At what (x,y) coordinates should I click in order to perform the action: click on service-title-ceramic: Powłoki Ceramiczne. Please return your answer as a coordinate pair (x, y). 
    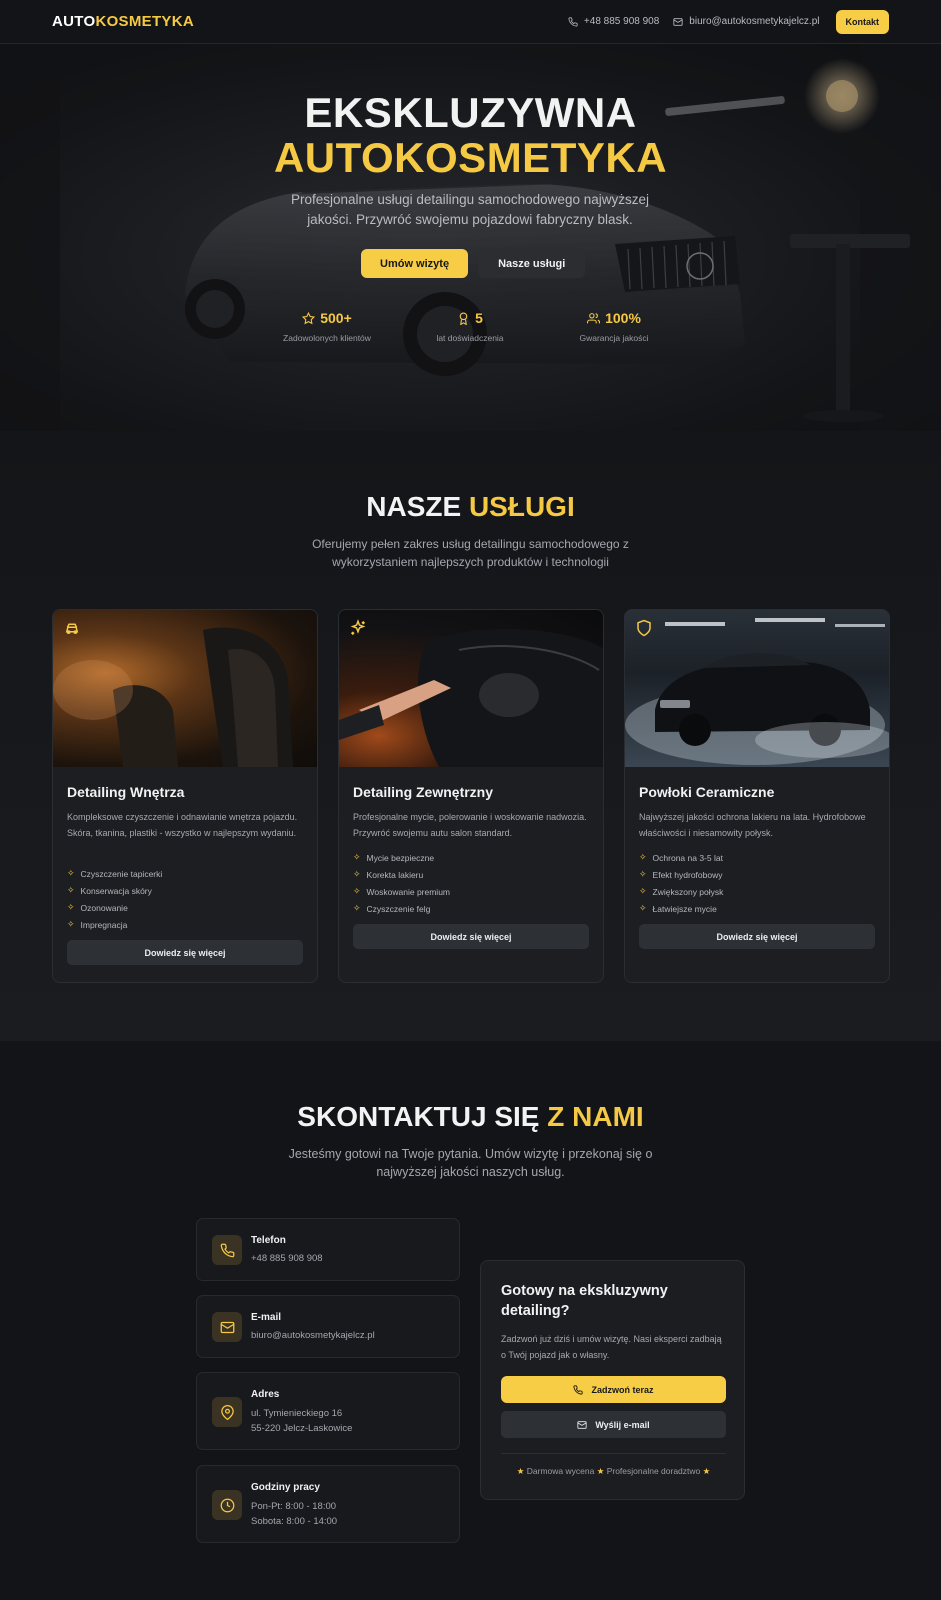
    Looking at the image, I should click on (707, 792).